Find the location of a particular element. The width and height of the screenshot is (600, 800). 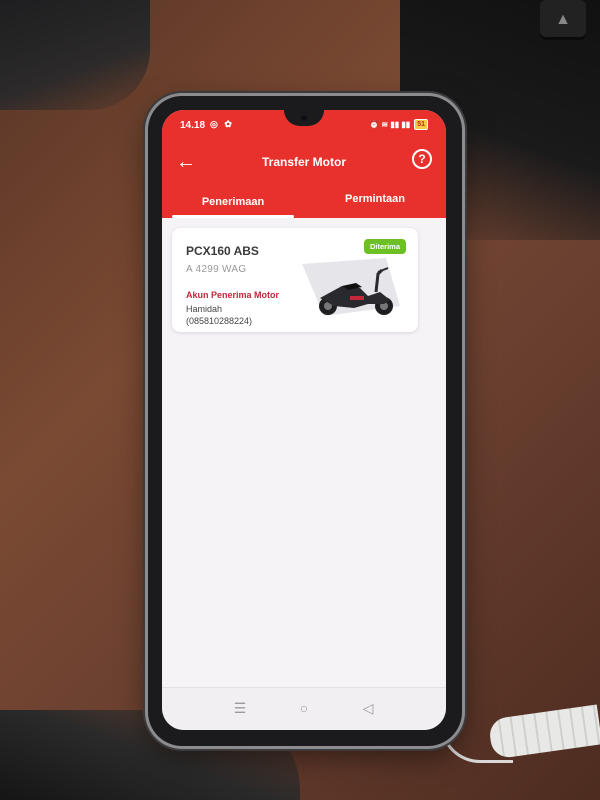

tab-permintaan: Permintaan is located at coordinates (375, 202).